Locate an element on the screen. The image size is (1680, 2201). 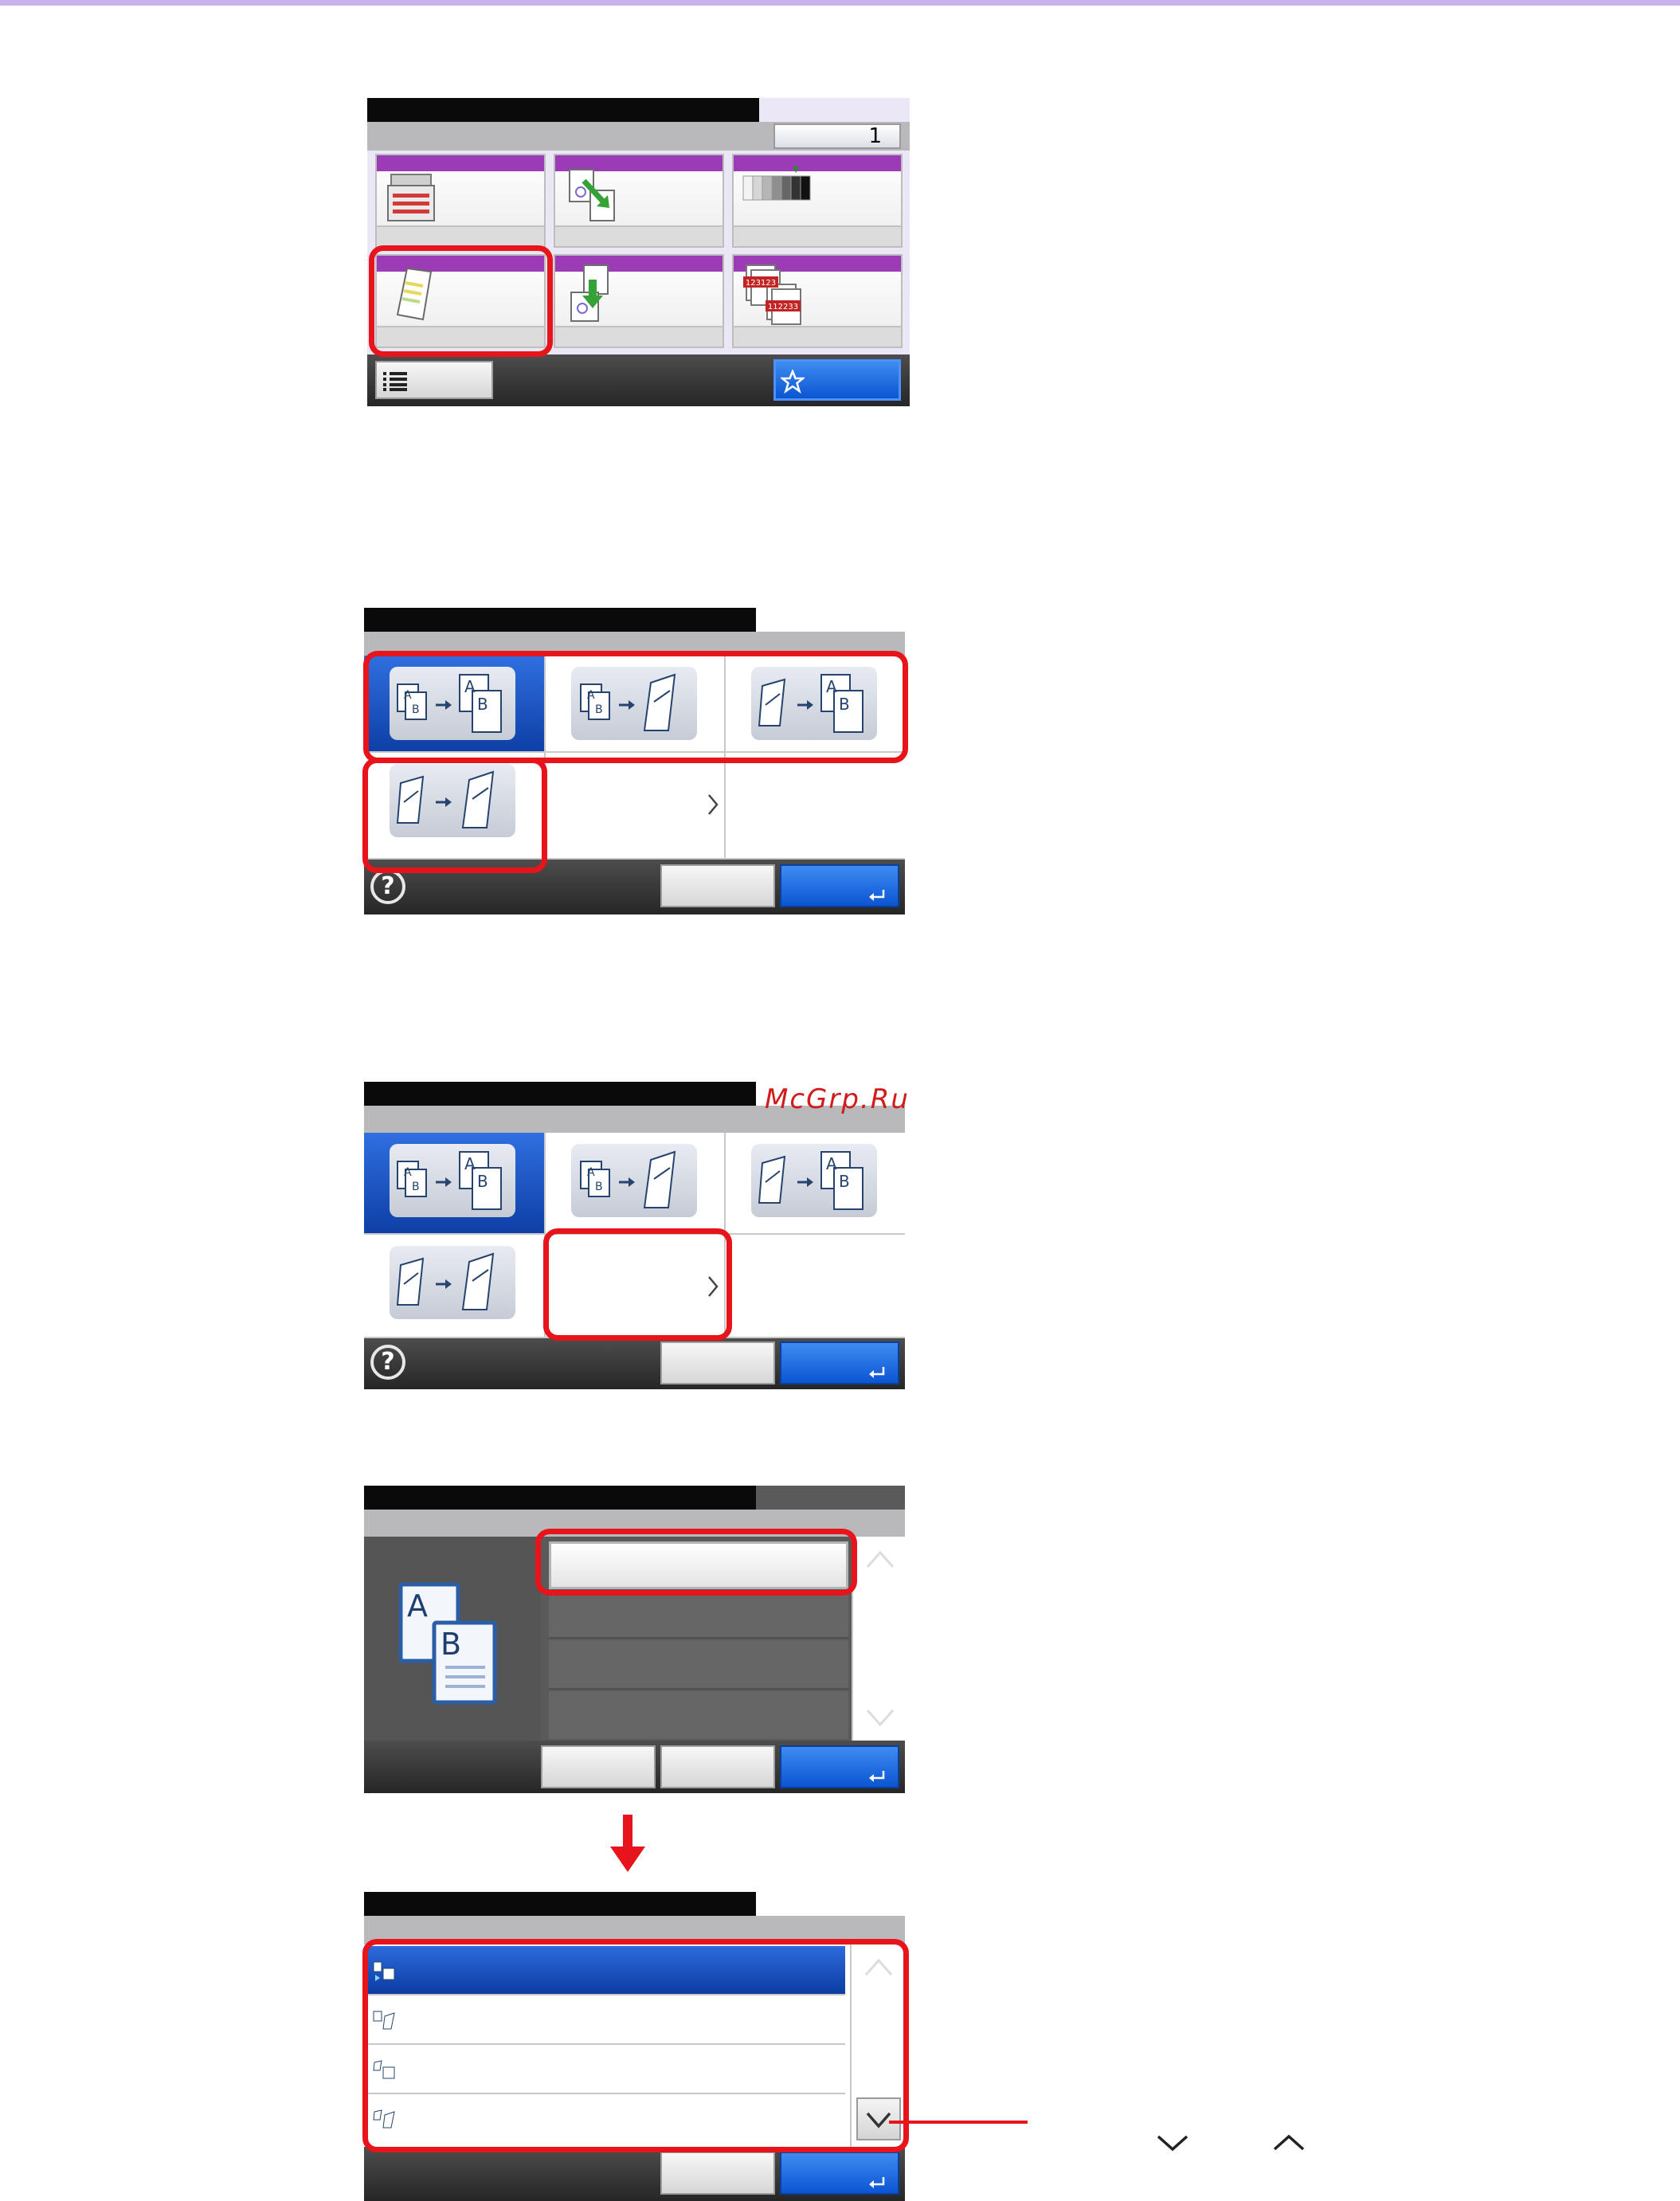
favorites-button is located at coordinates (837, 380).